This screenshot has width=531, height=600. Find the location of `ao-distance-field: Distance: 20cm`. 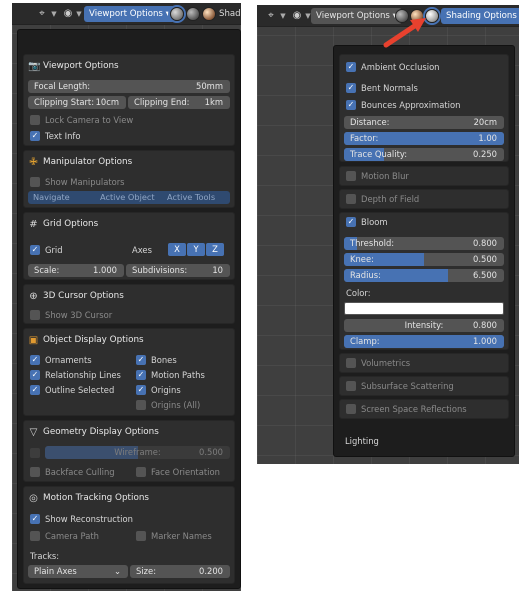

ao-distance-field: Distance: 20cm is located at coordinates (424, 122).